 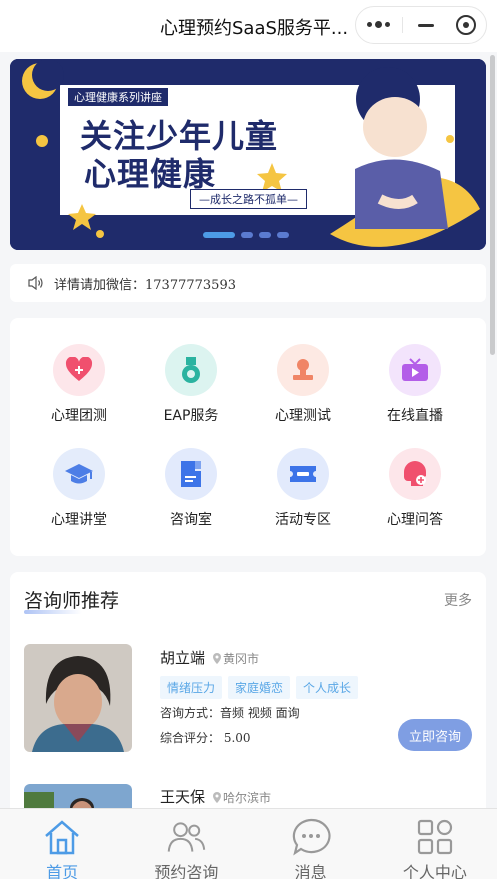 I want to click on tab-home: 首页, so click(x=62, y=844).